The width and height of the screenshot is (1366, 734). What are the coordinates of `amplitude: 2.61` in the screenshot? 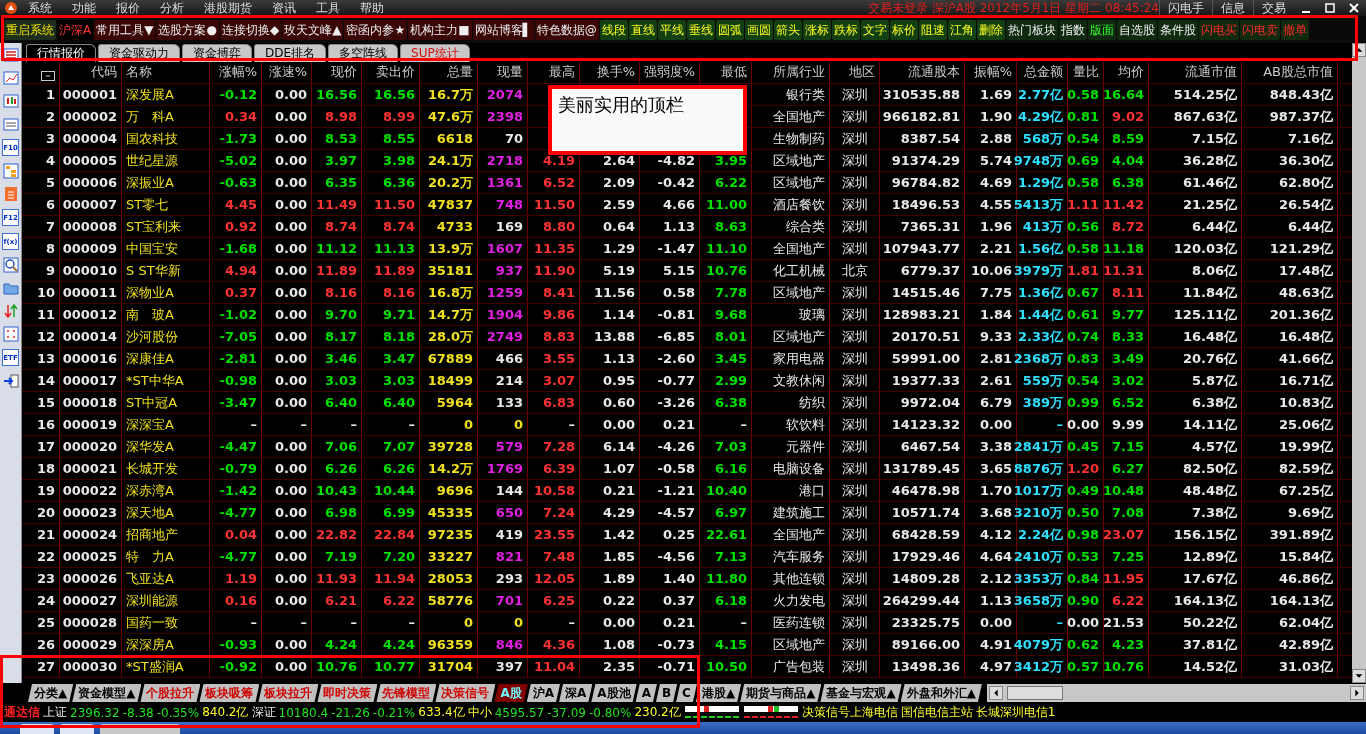 It's located at (991, 380).